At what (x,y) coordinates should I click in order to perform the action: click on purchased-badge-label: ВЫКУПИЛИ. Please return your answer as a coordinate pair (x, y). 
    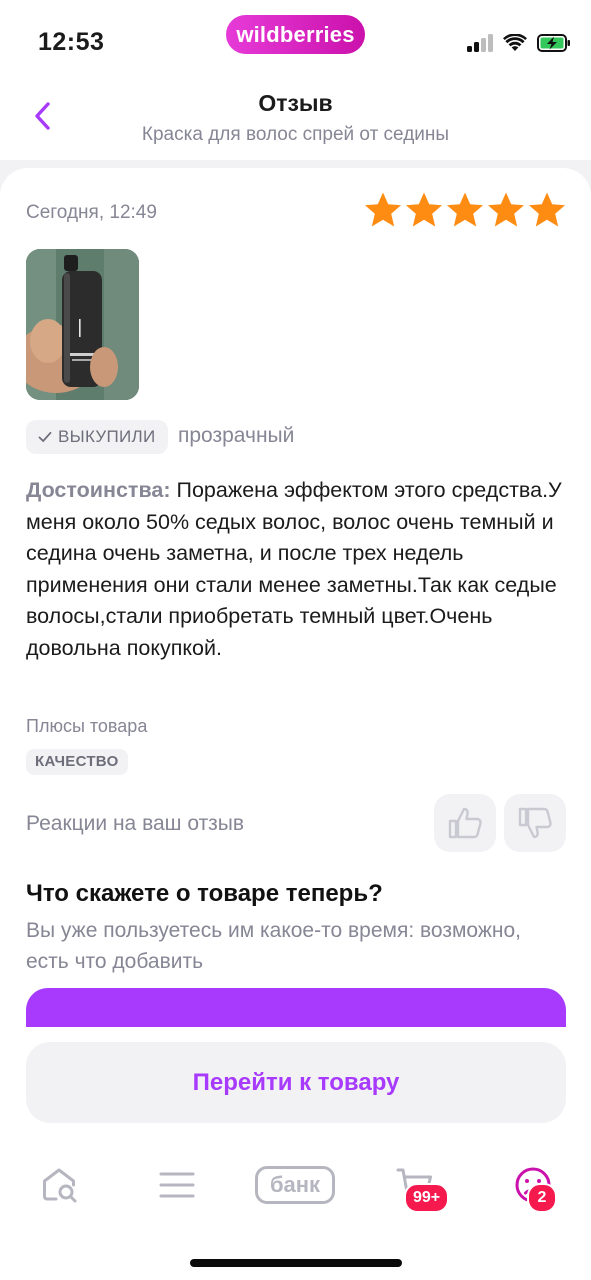
    Looking at the image, I should click on (107, 436).